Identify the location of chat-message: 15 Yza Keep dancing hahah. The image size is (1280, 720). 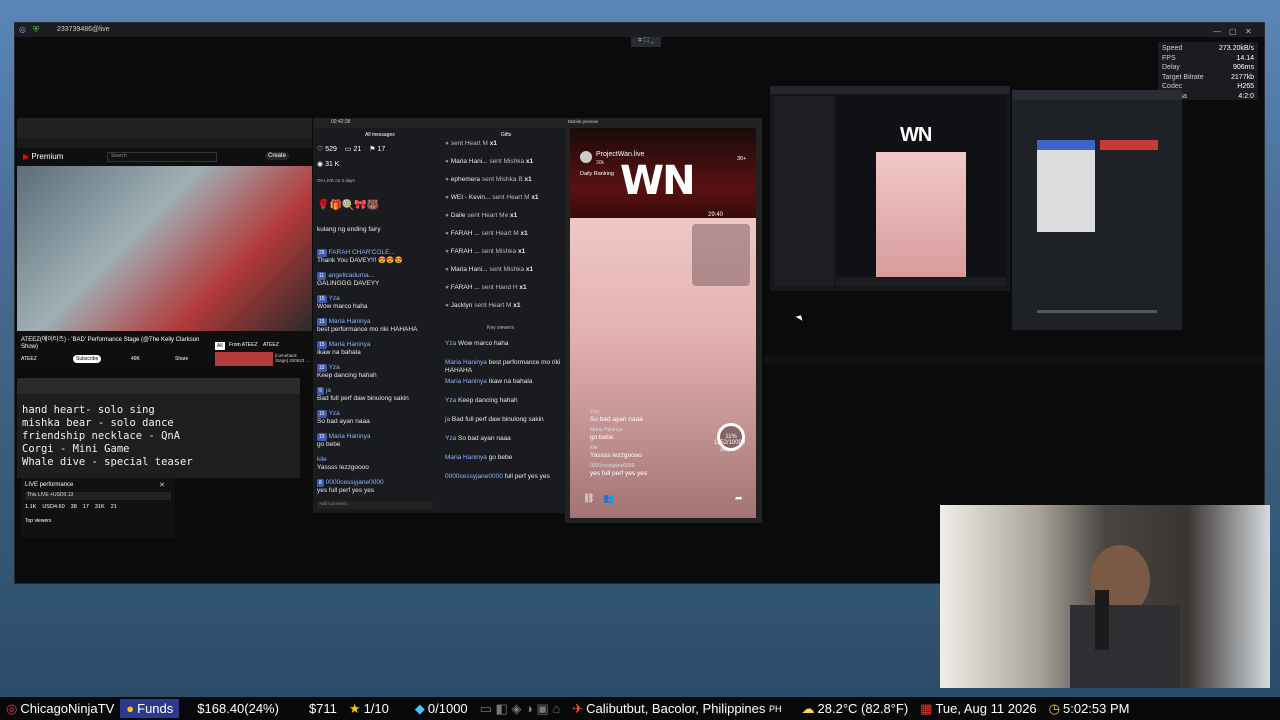
(379, 372).